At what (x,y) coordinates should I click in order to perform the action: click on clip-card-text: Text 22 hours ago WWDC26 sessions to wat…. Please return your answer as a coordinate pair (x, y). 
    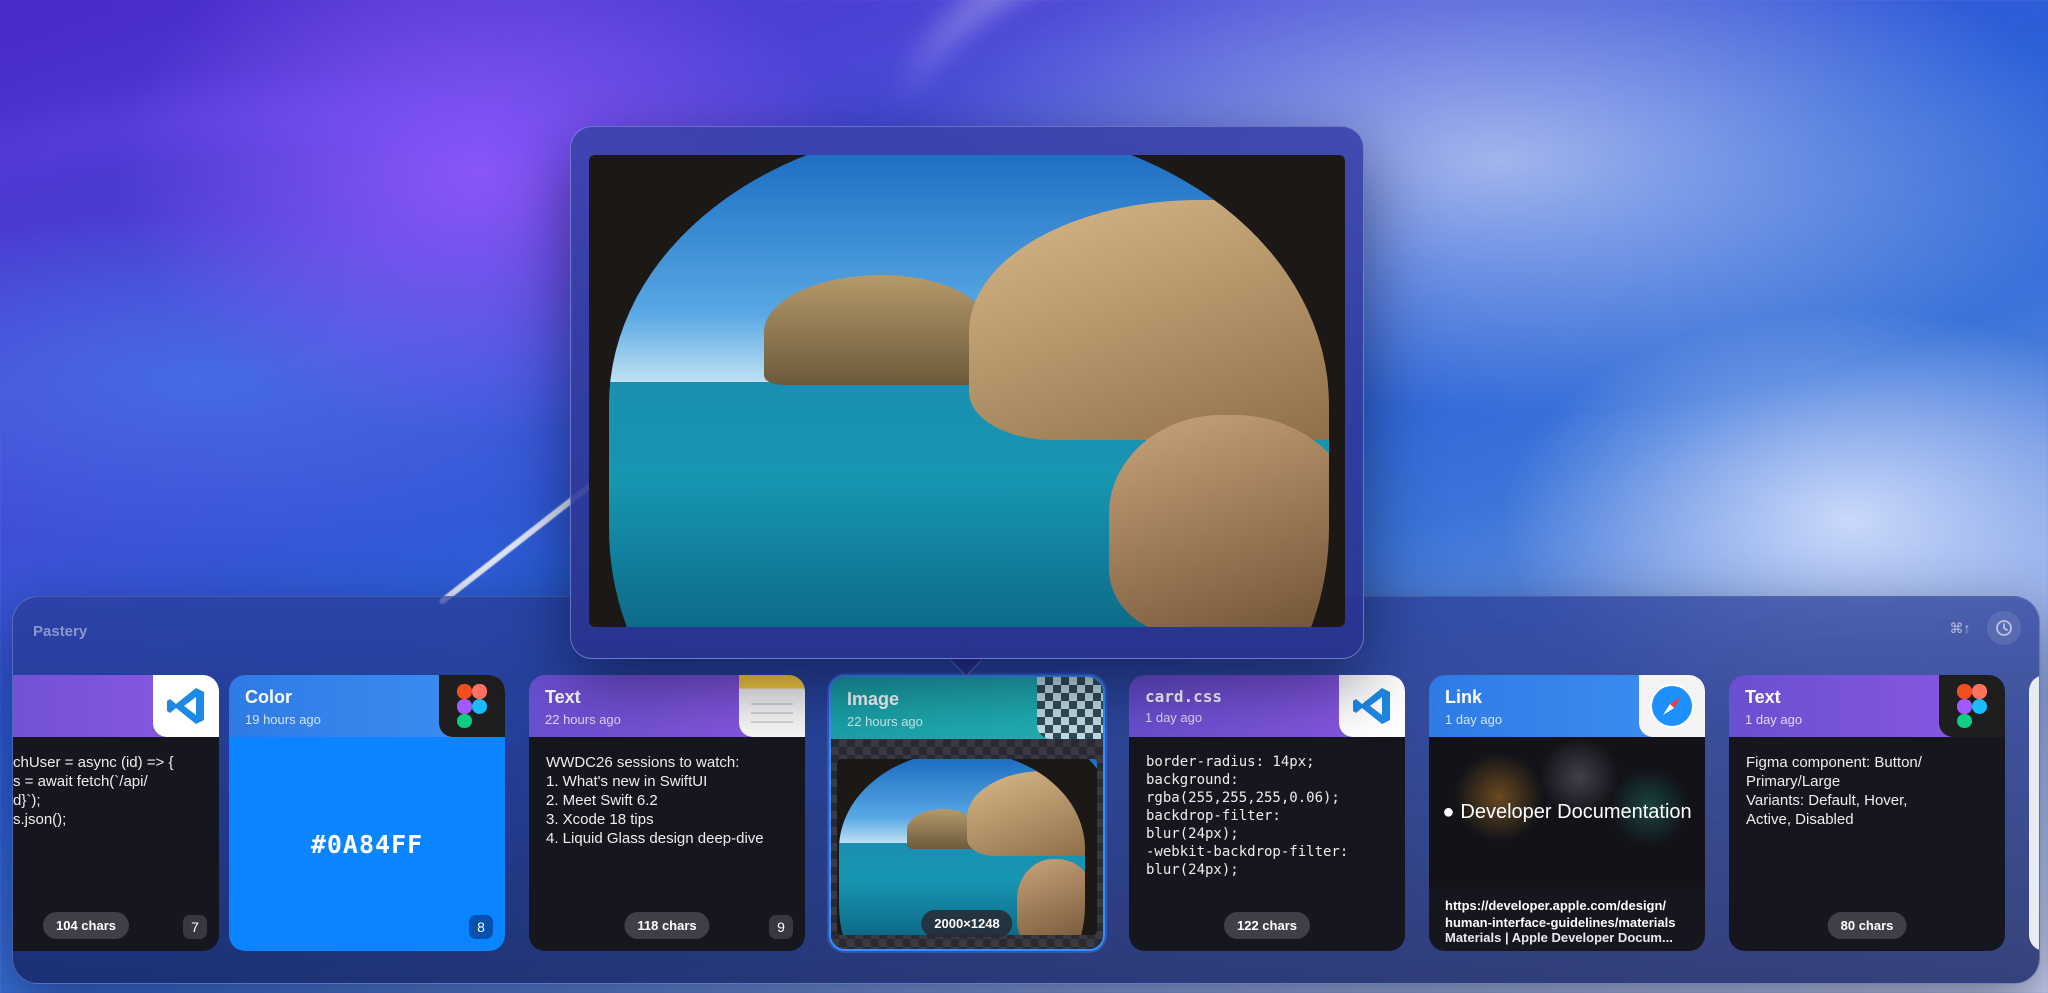
    Looking at the image, I should click on (667, 813).